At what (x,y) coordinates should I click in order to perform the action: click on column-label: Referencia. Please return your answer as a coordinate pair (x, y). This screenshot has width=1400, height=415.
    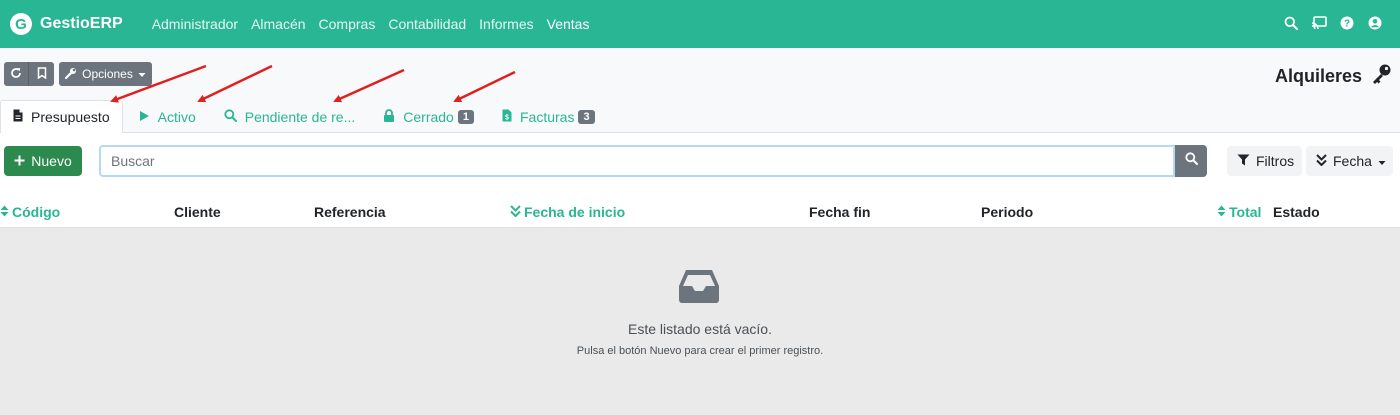
    Looking at the image, I should click on (350, 212).